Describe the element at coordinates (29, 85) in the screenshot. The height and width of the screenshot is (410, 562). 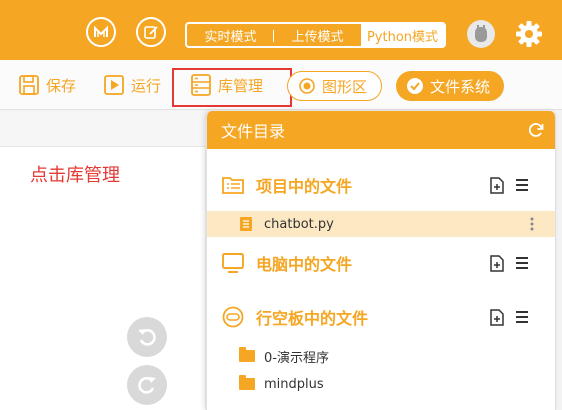
I see `save-icon` at that location.